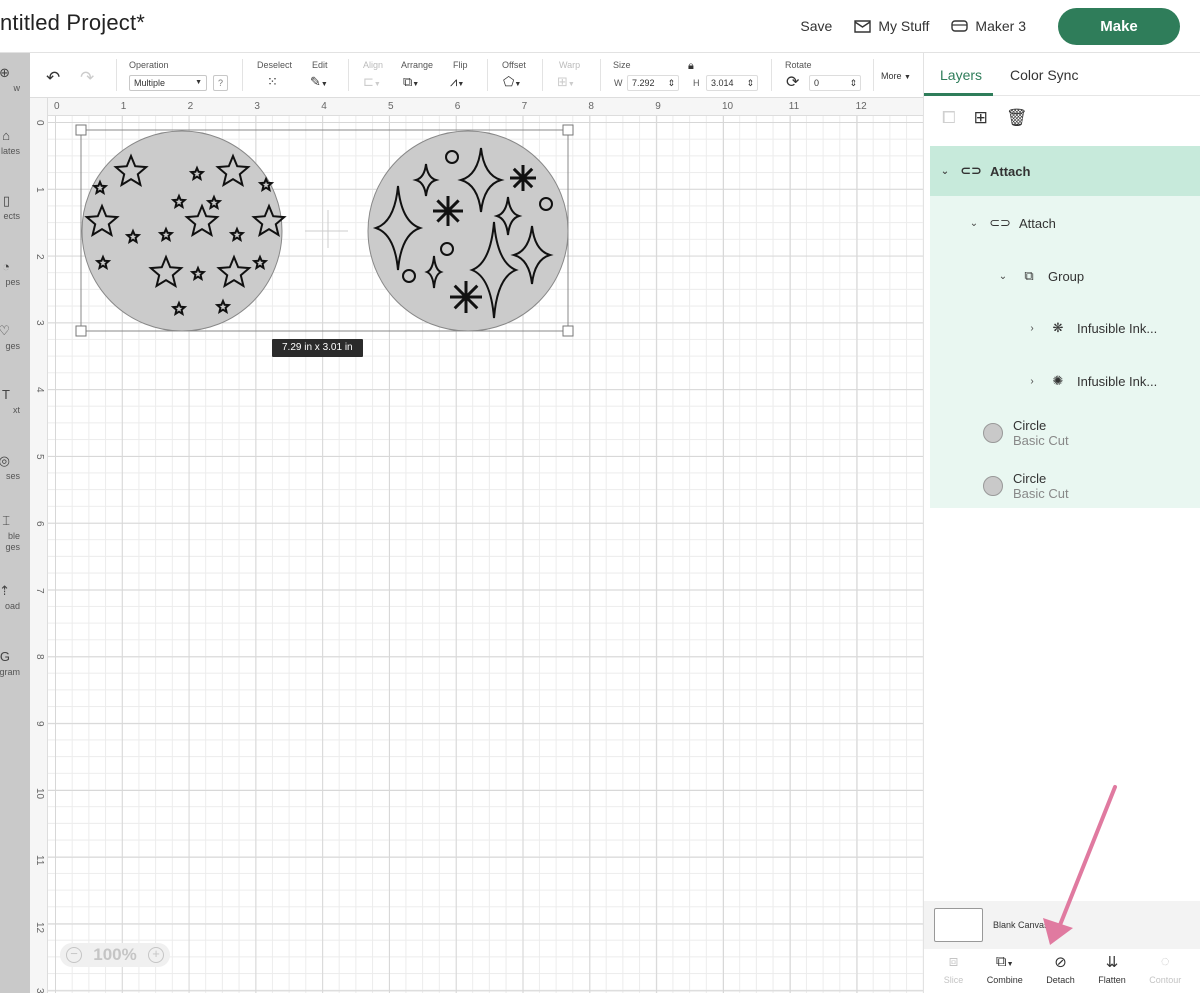 The width and height of the screenshot is (1200, 993). What do you see at coordinates (691, 66) in the screenshot?
I see `lock-icon: 🔒︎` at bounding box center [691, 66].